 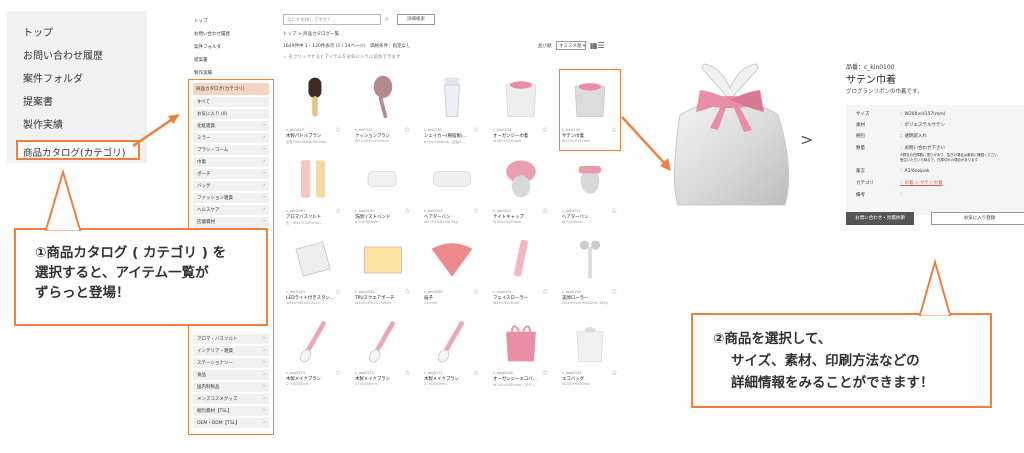 I want to click on product-card: c_kin0118 オーガンジー巾着 W180×H250mm ☆, so click(x=521, y=110).